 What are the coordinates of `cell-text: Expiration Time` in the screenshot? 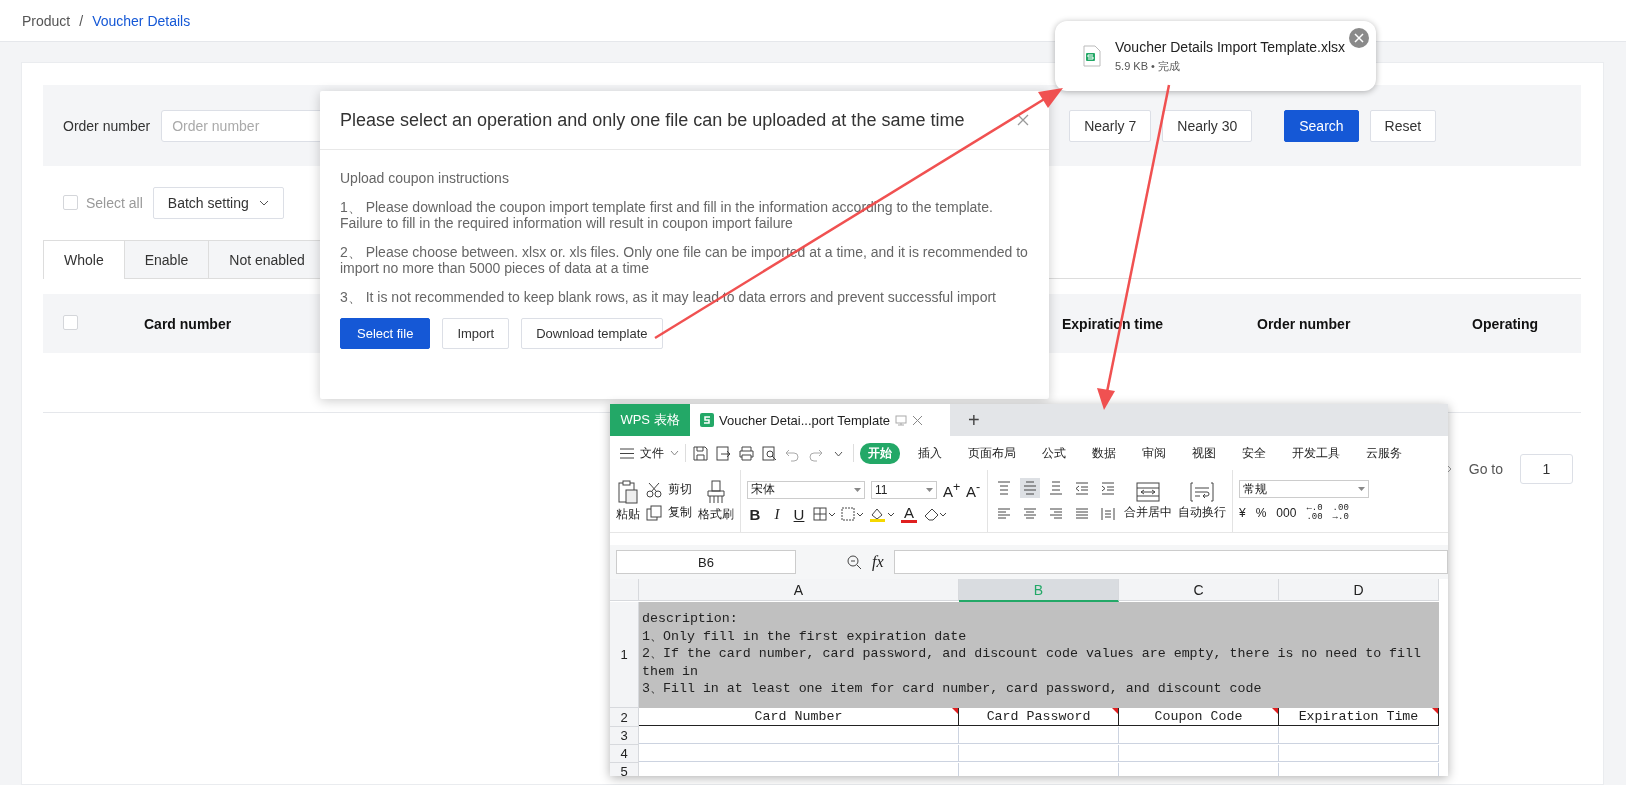 It's located at (1358, 716).